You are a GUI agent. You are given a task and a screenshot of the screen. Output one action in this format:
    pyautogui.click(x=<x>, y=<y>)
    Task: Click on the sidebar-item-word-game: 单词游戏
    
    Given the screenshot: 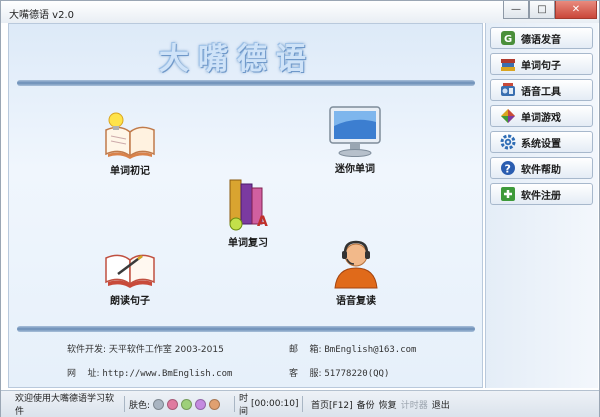 What is the action you would take?
    pyautogui.click(x=541, y=116)
    